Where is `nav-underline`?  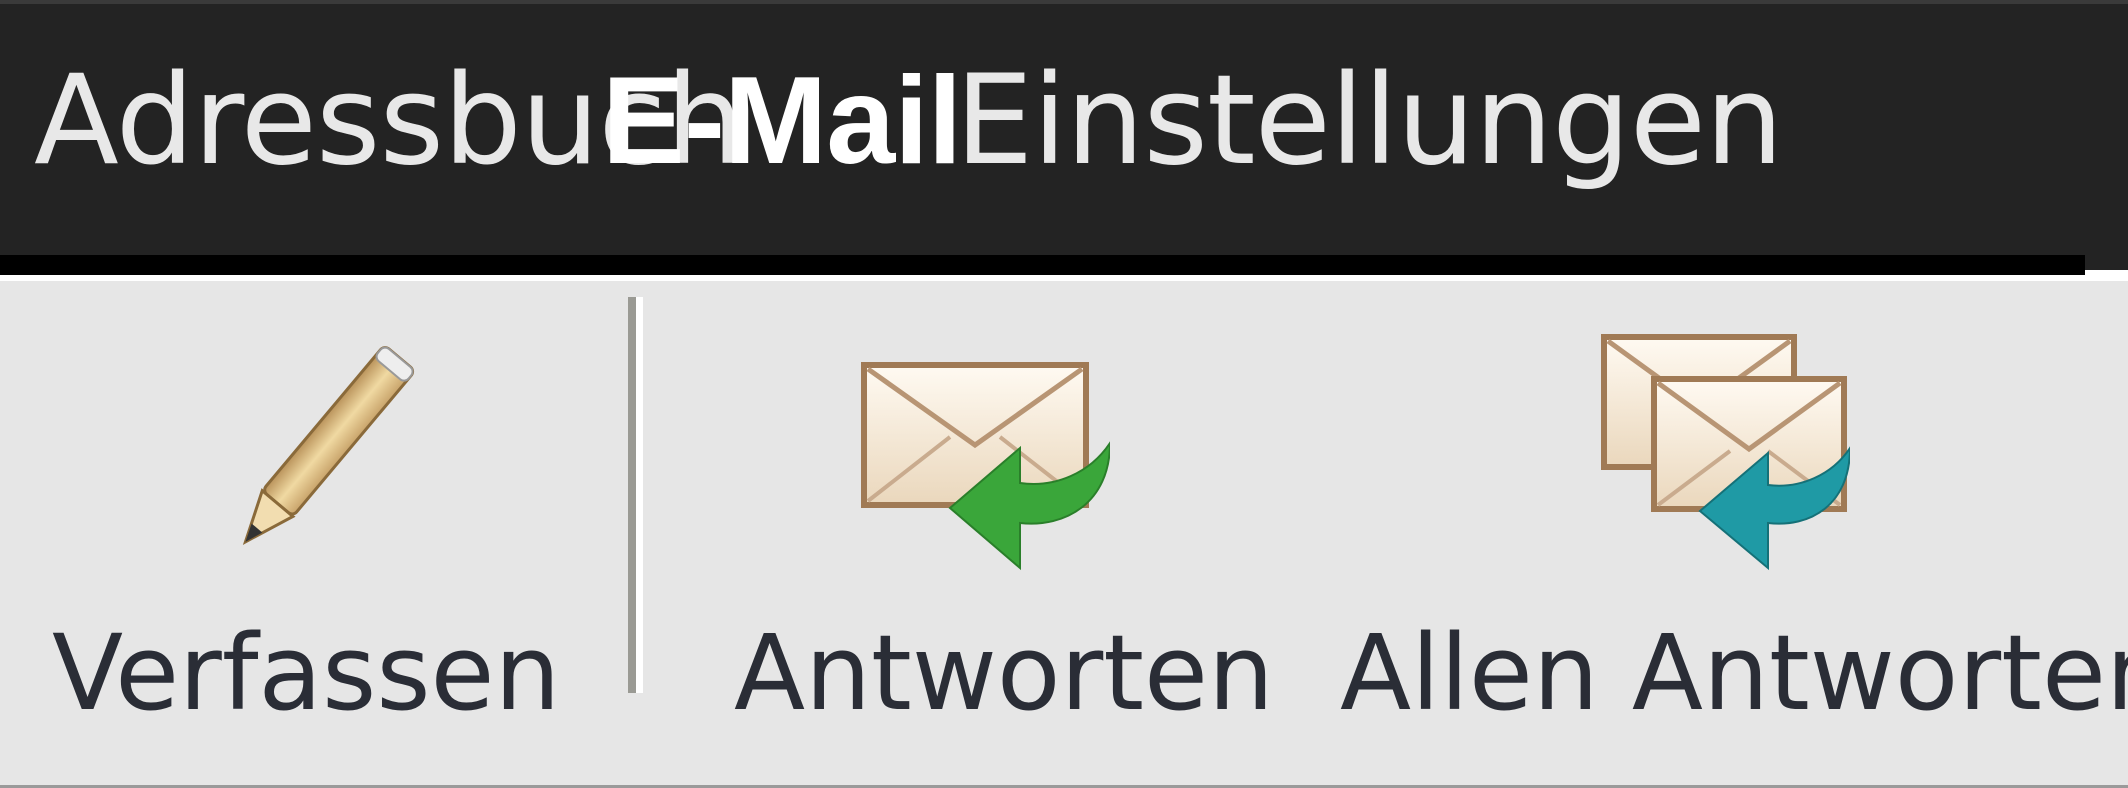 nav-underline is located at coordinates (1042, 265).